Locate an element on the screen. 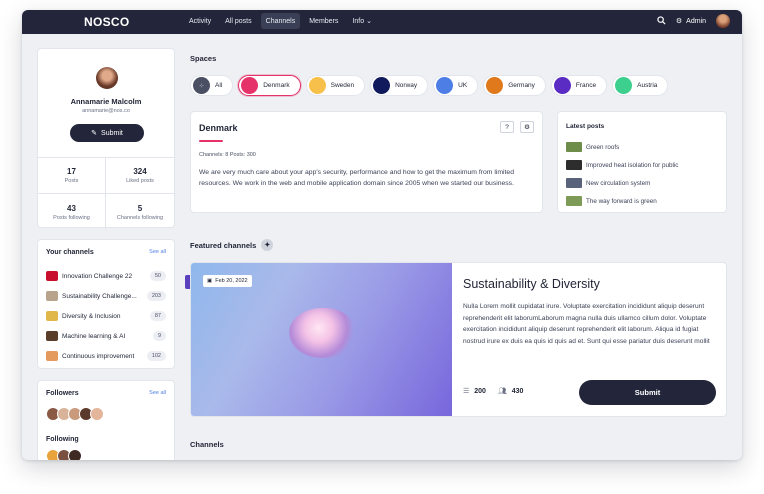 This screenshot has height=494, width=764. featured-channels-title: Featured channels is located at coordinates (223, 245).